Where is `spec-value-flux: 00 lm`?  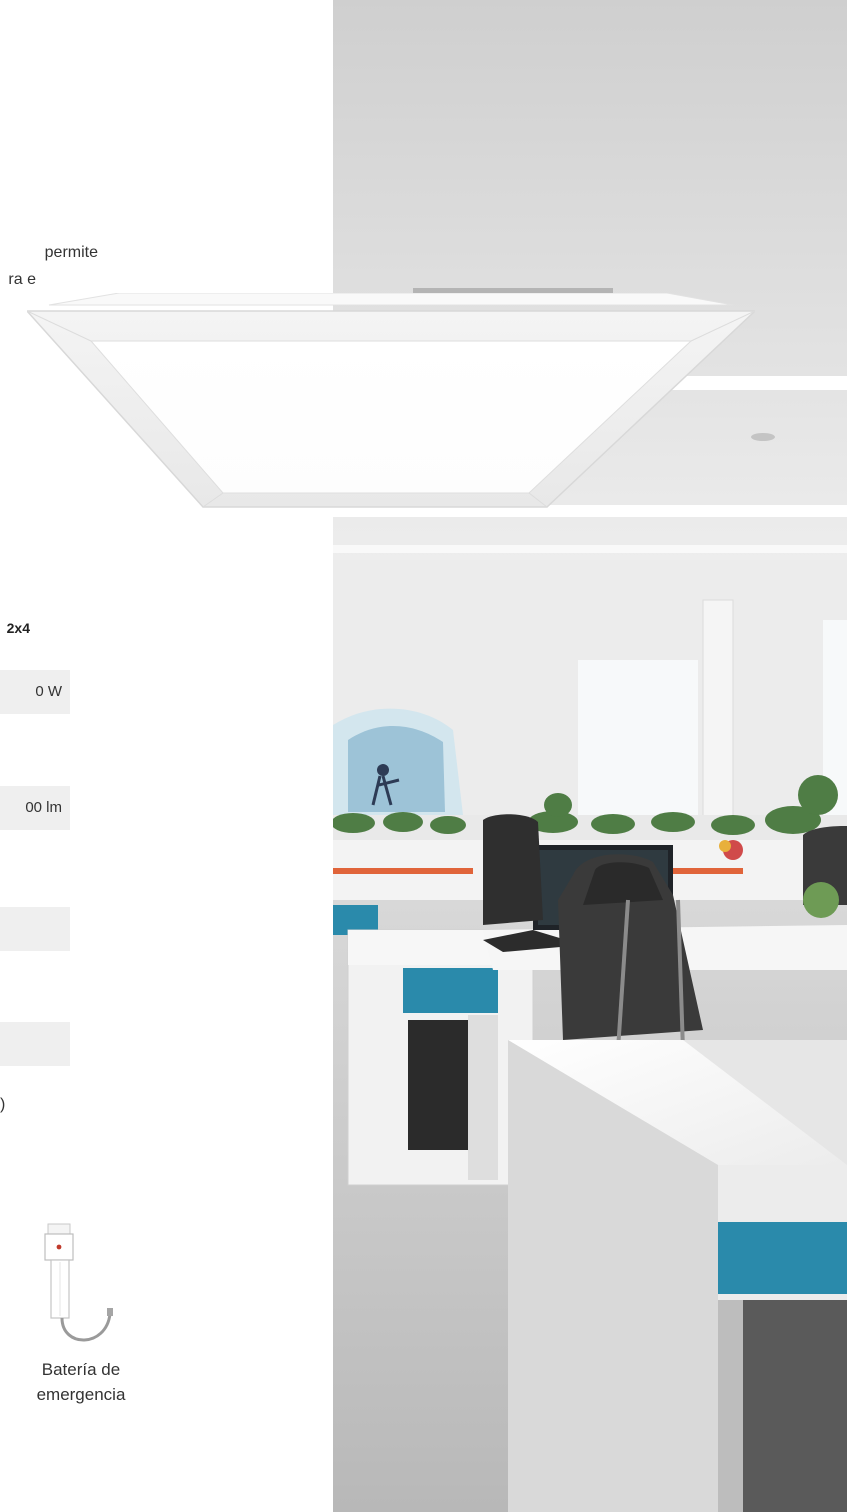 spec-value-flux: 00 lm is located at coordinates (35, 808).